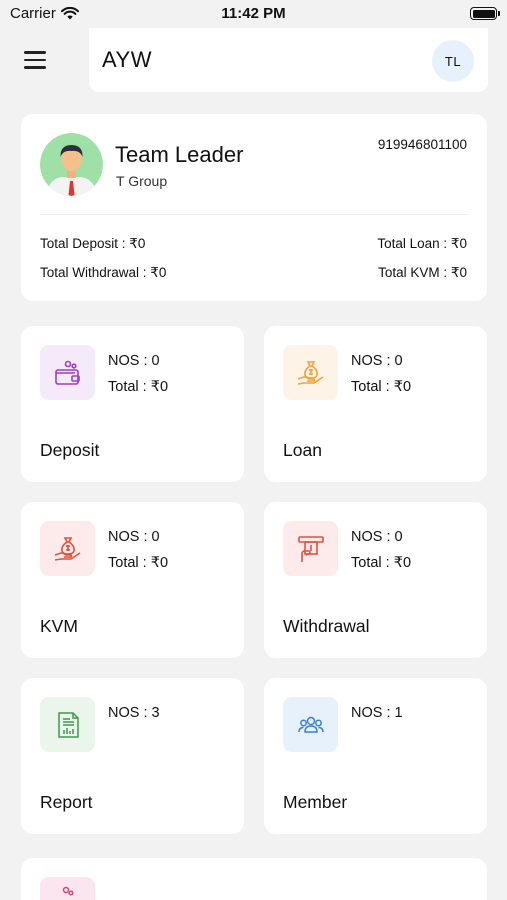  I want to click on atm-withdraw-icon, so click(310, 548).